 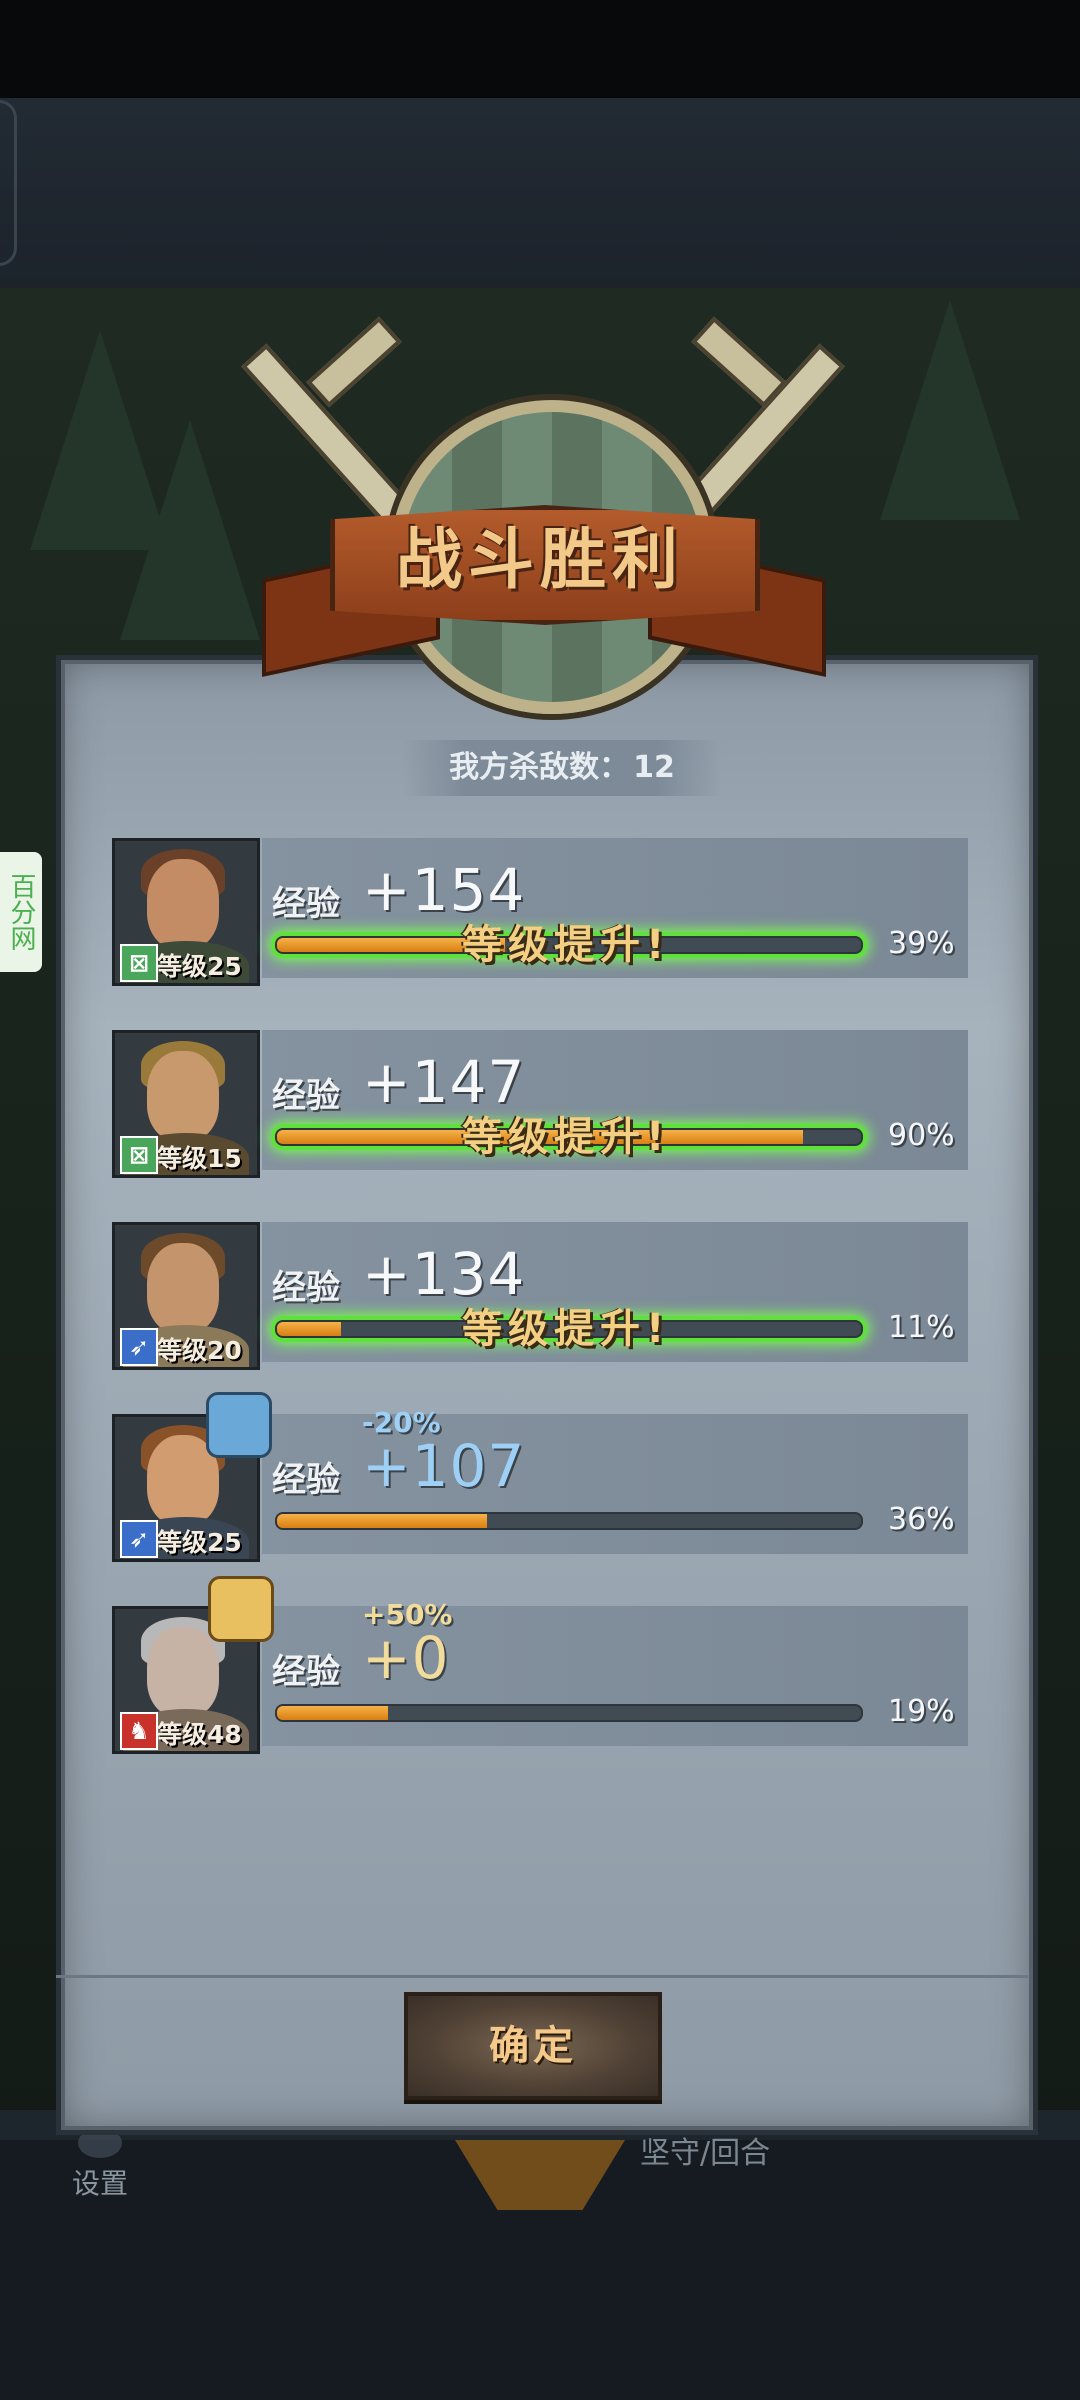 What do you see at coordinates (540, 1296) in the screenshot?
I see `unit-row: ➶ 等级20 经验 +134 等级提升! 11%` at bounding box center [540, 1296].